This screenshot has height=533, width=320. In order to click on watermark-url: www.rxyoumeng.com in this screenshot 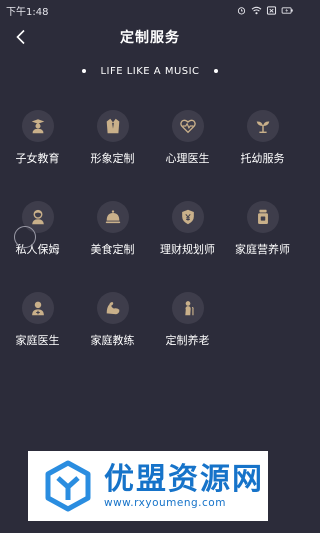, I will do `click(165, 503)`.